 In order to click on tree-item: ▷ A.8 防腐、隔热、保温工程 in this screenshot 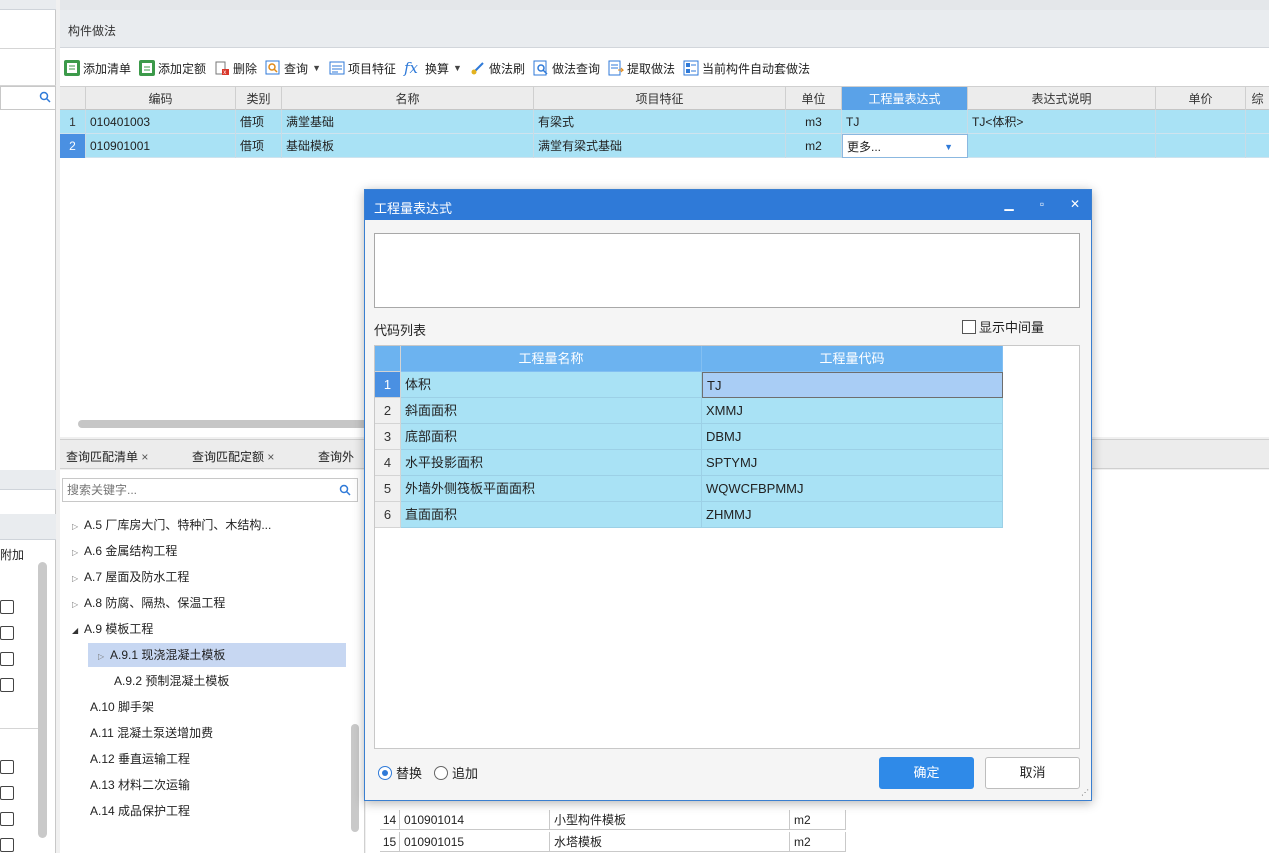, I will do `click(148, 603)`.